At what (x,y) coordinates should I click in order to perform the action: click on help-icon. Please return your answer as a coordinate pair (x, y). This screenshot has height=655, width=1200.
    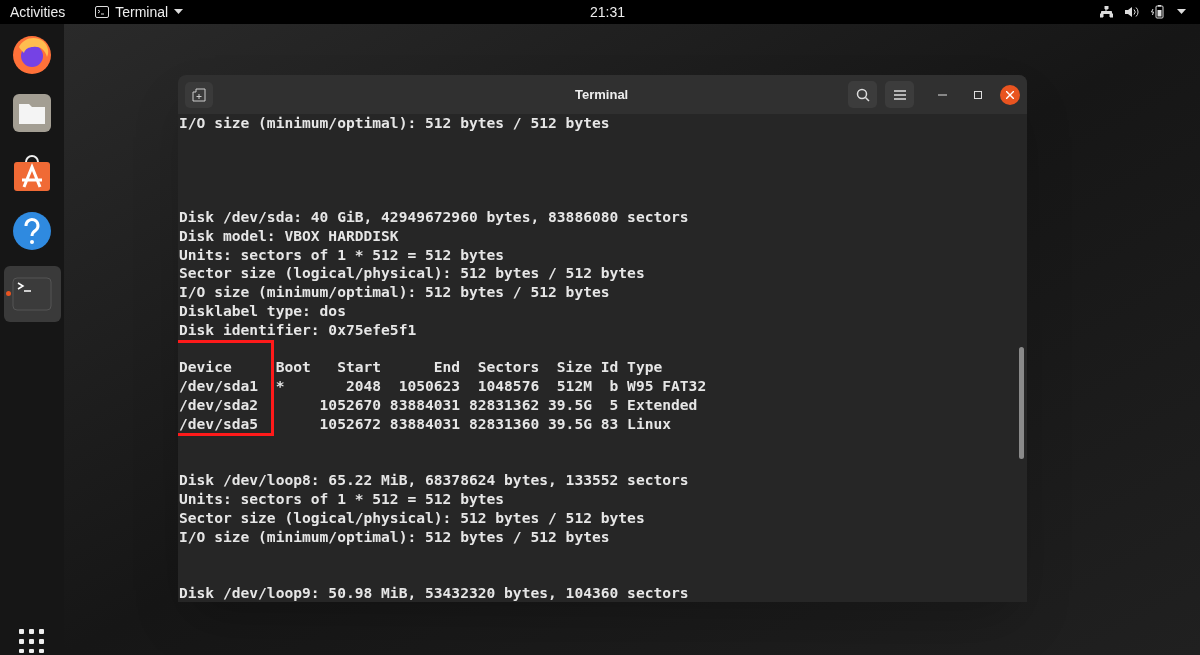
    Looking at the image, I should click on (32, 231).